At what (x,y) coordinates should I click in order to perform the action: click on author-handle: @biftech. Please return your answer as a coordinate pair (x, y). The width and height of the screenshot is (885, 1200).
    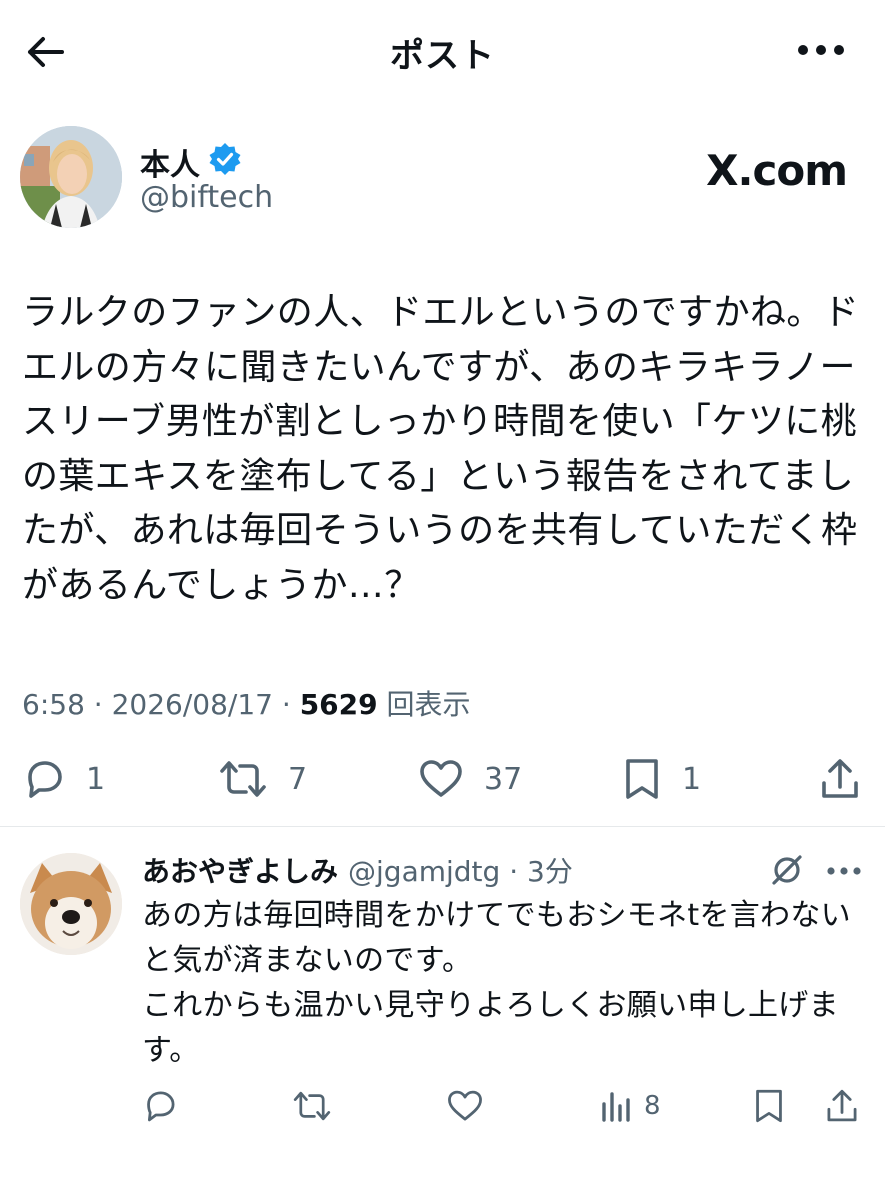
    Looking at the image, I should click on (206, 197).